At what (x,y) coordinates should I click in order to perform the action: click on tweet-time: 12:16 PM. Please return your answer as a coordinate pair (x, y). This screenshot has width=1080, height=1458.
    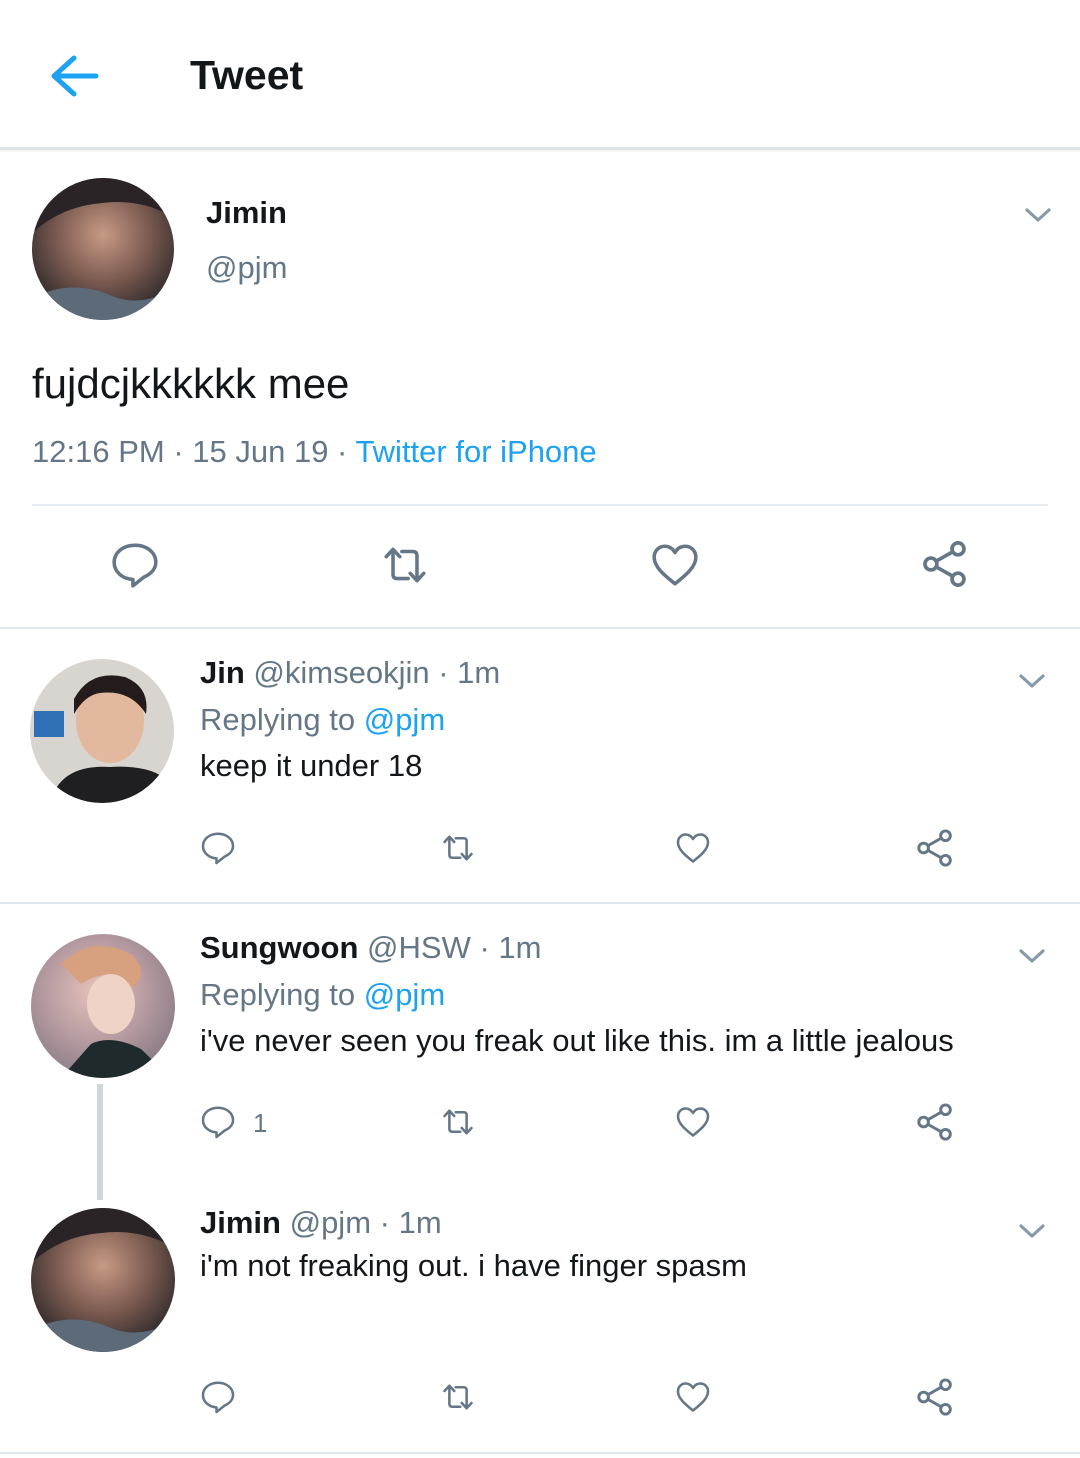
    Looking at the image, I should click on (98, 451).